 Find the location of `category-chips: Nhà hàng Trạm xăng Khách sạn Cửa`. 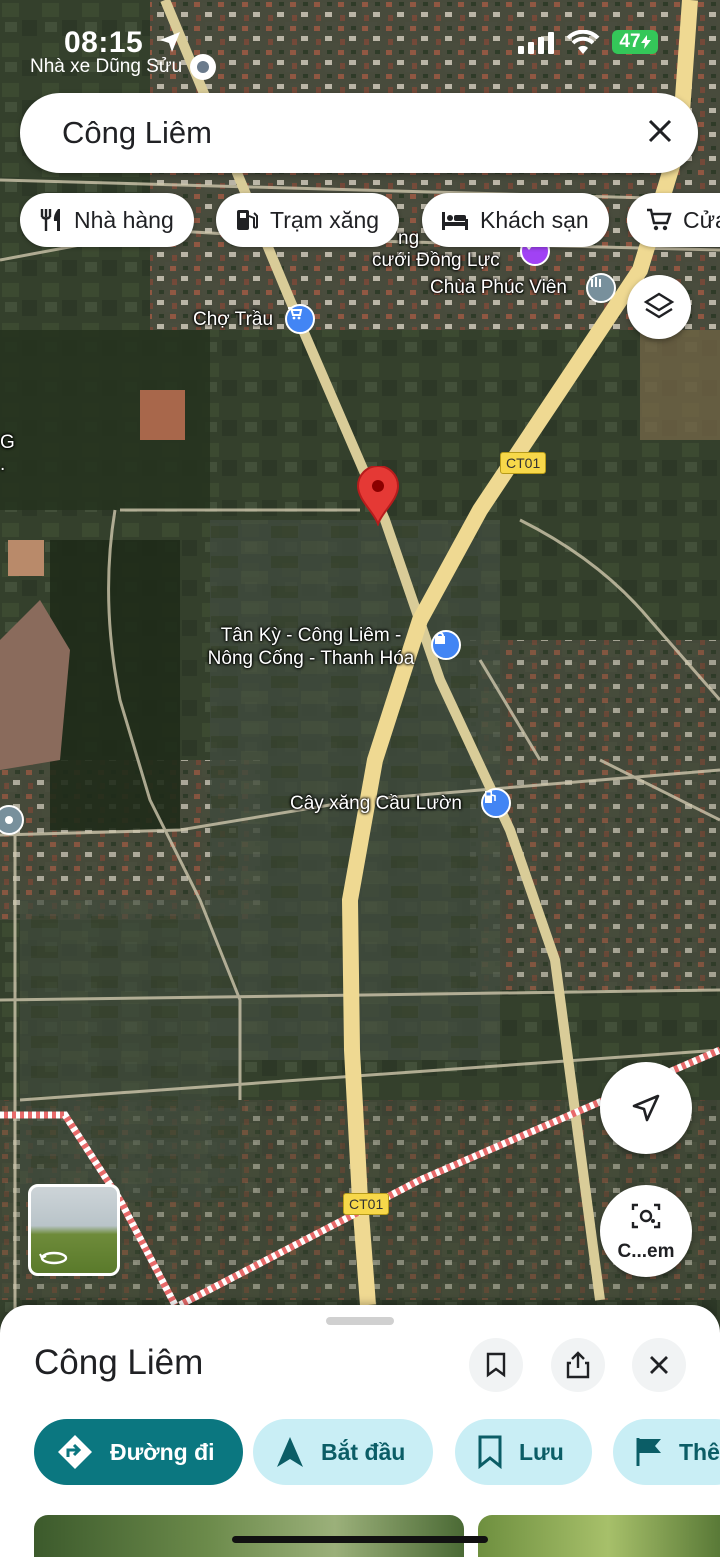

category-chips: Nhà hàng Trạm xăng Khách sạn Cửa is located at coordinates (370, 220).